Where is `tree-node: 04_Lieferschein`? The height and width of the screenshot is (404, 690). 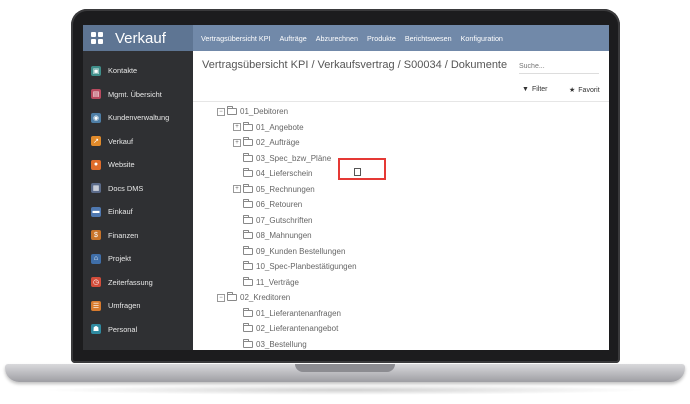
tree-node: 04_Lieferschein is located at coordinates (277, 173).